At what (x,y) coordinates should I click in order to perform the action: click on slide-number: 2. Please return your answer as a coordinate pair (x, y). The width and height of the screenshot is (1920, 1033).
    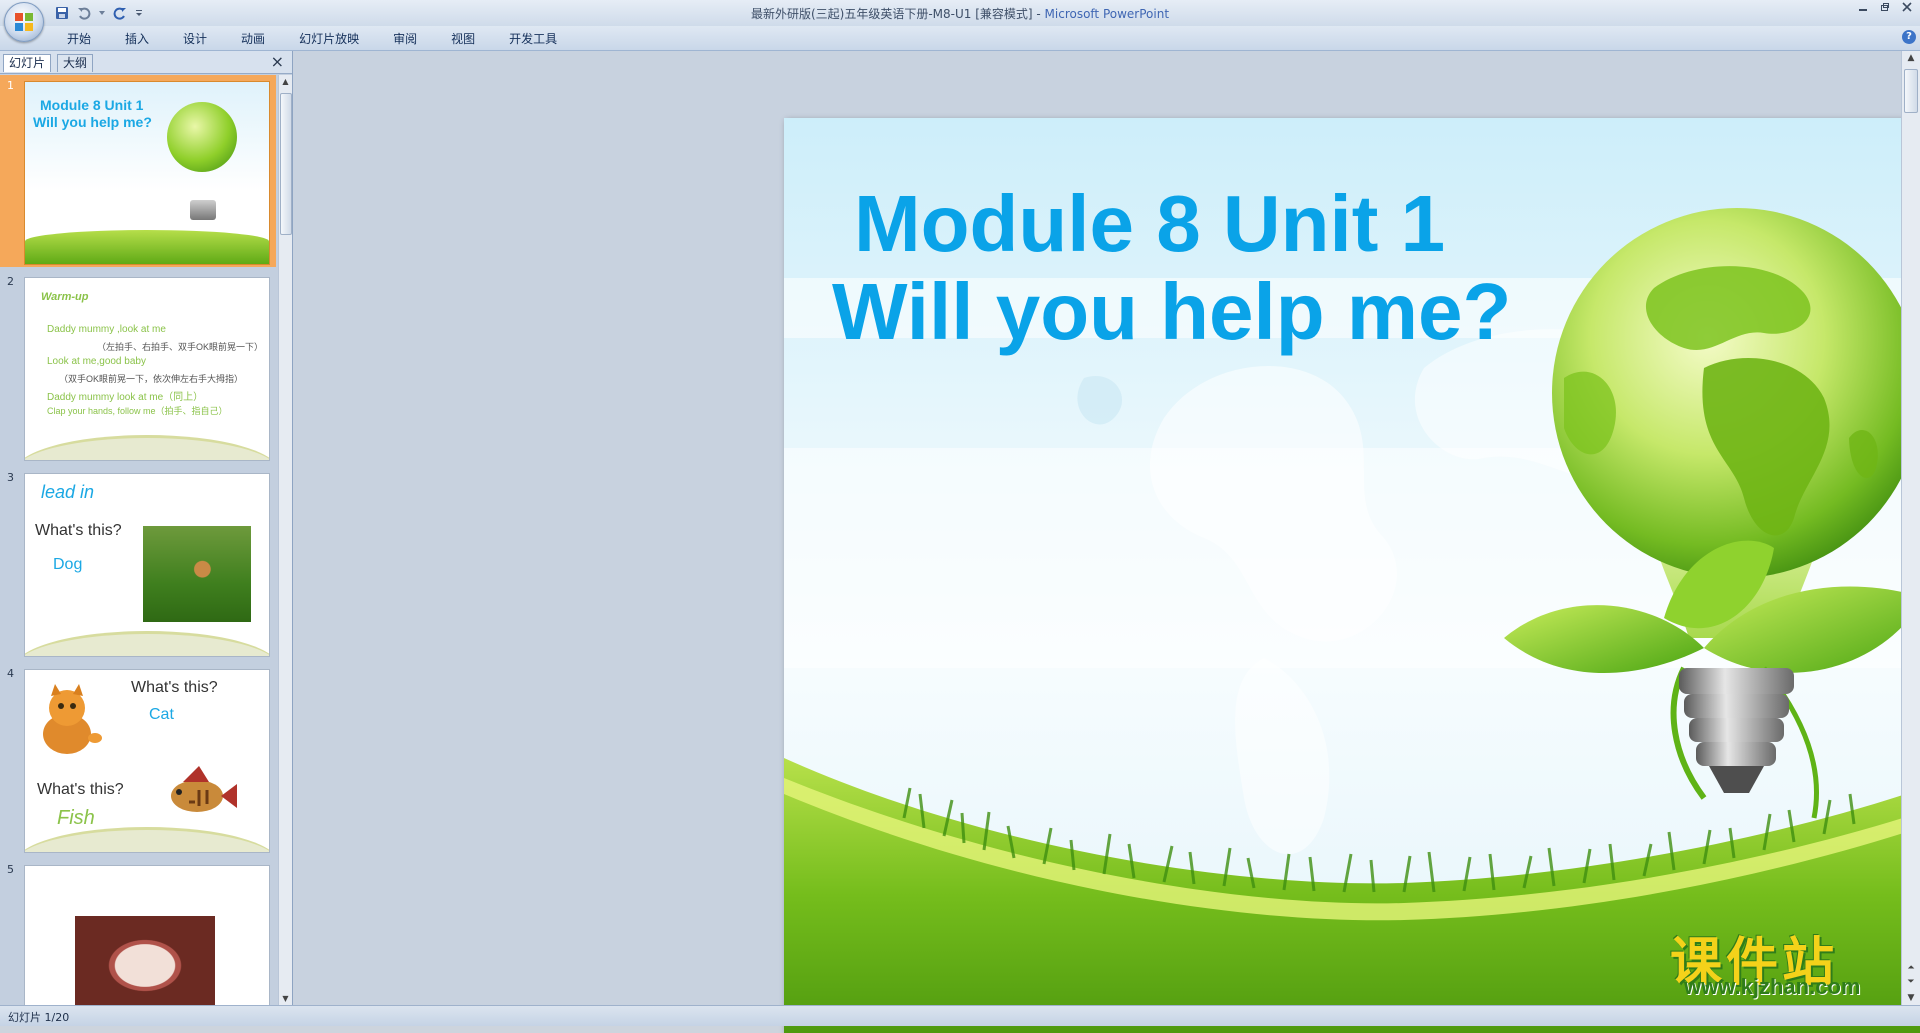
    Looking at the image, I should click on (10, 281).